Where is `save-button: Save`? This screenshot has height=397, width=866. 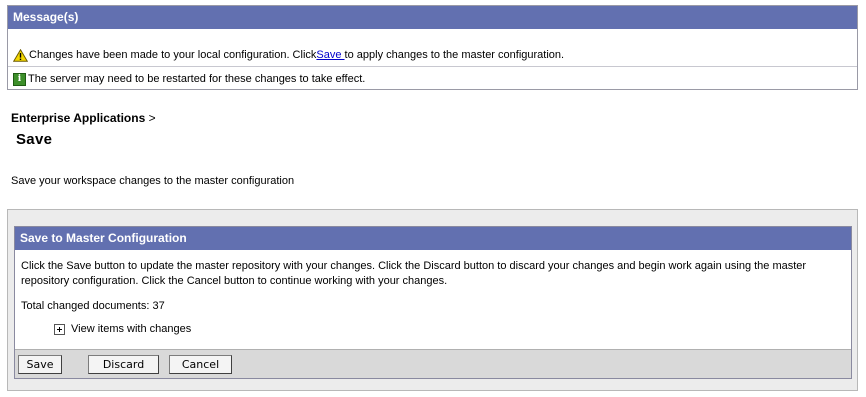
save-button: Save is located at coordinates (40, 364).